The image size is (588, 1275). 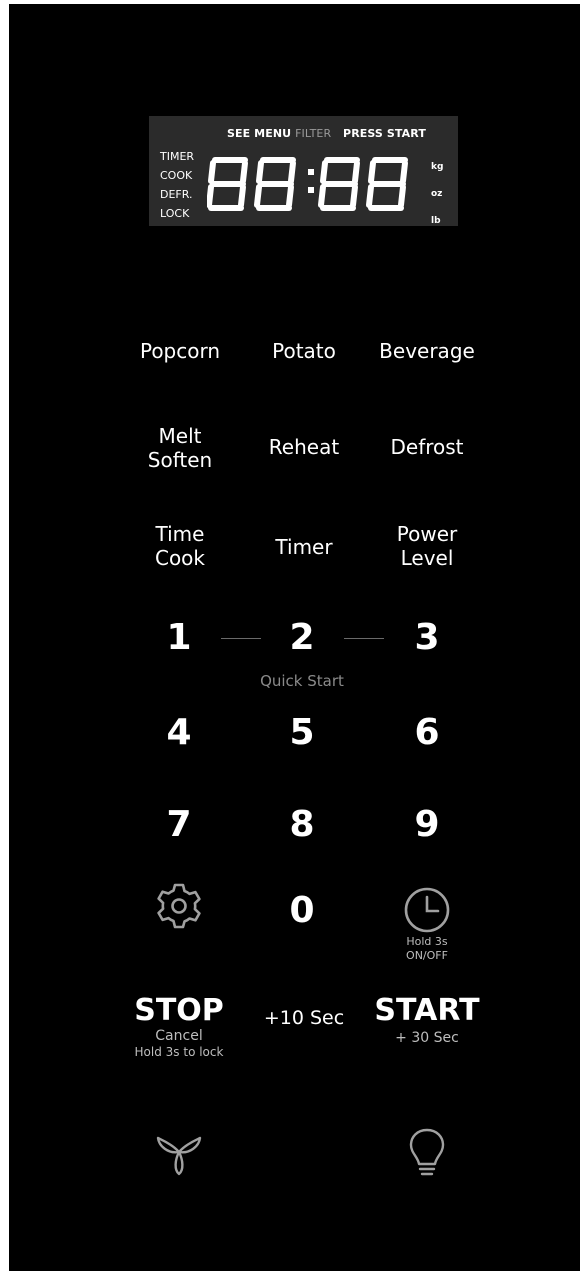 I want to click on stop-label: STOP, so click(x=179, y=1010).